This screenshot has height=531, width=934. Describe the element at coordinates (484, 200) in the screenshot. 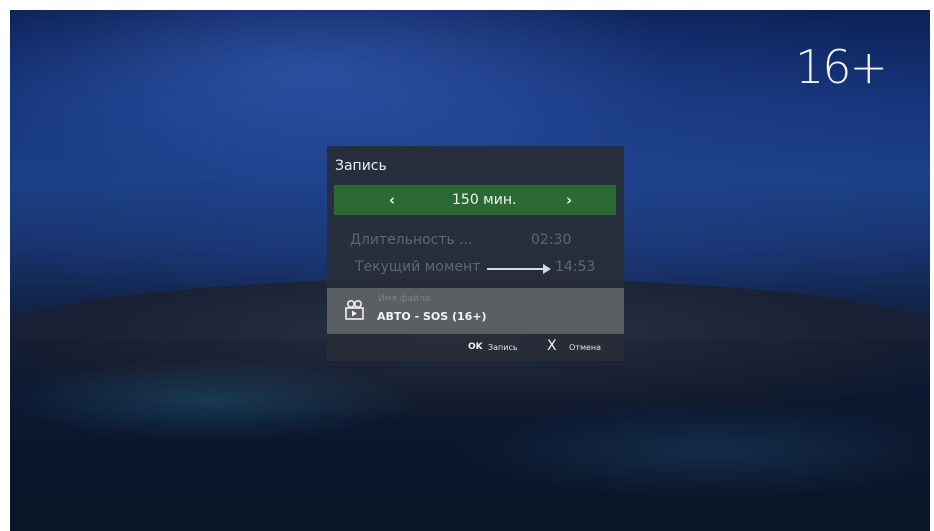

I see `duration-value: 150 мин.` at that location.